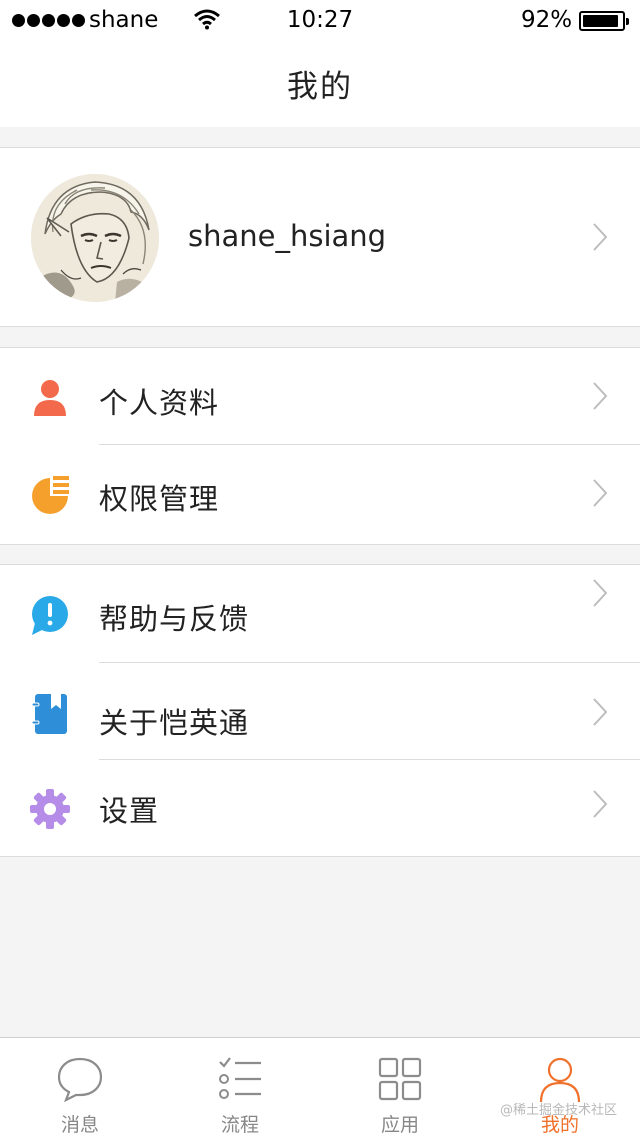 The height and width of the screenshot is (1136, 640). I want to click on tab-apps: 应用, so click(400, 1087).